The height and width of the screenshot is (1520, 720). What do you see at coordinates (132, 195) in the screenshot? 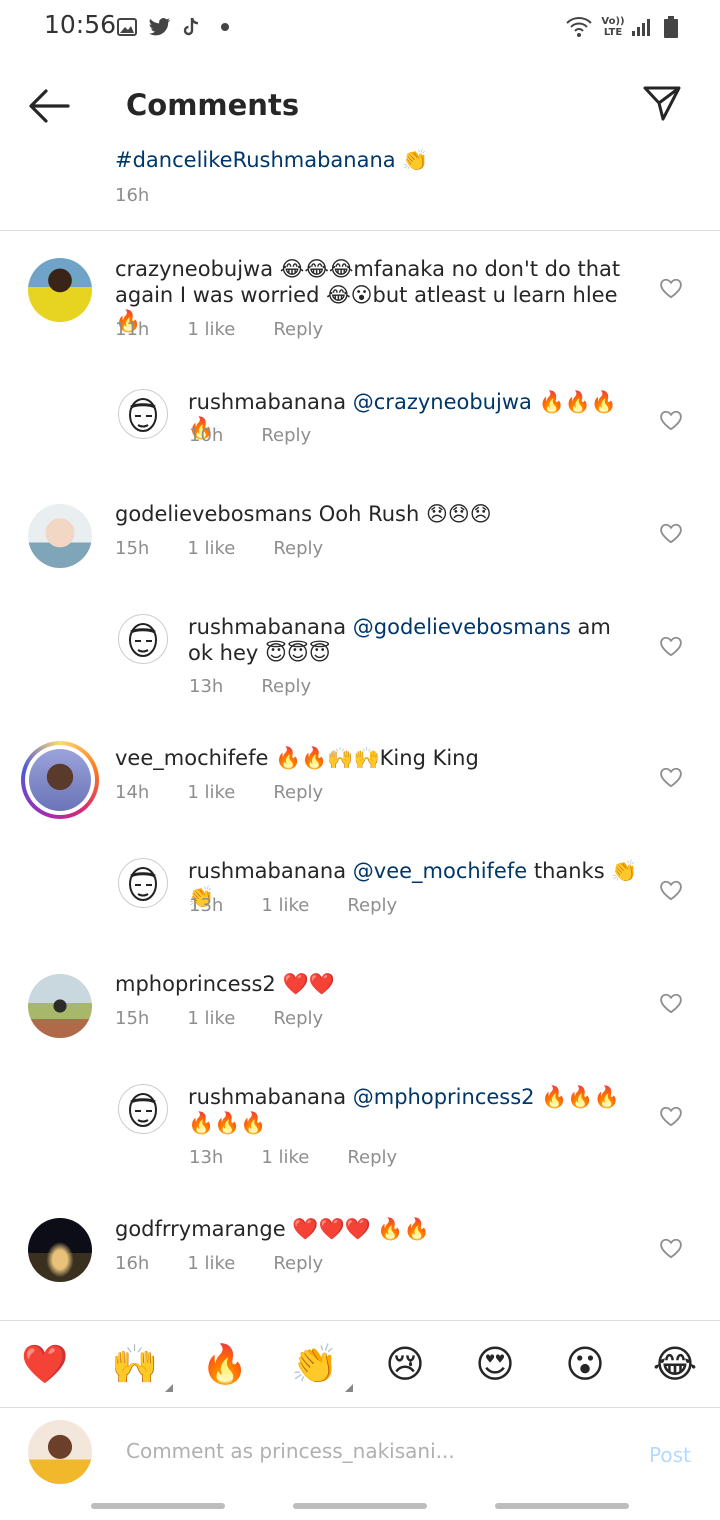
I see `post-time: 16h` at bounding box center [132, 195].